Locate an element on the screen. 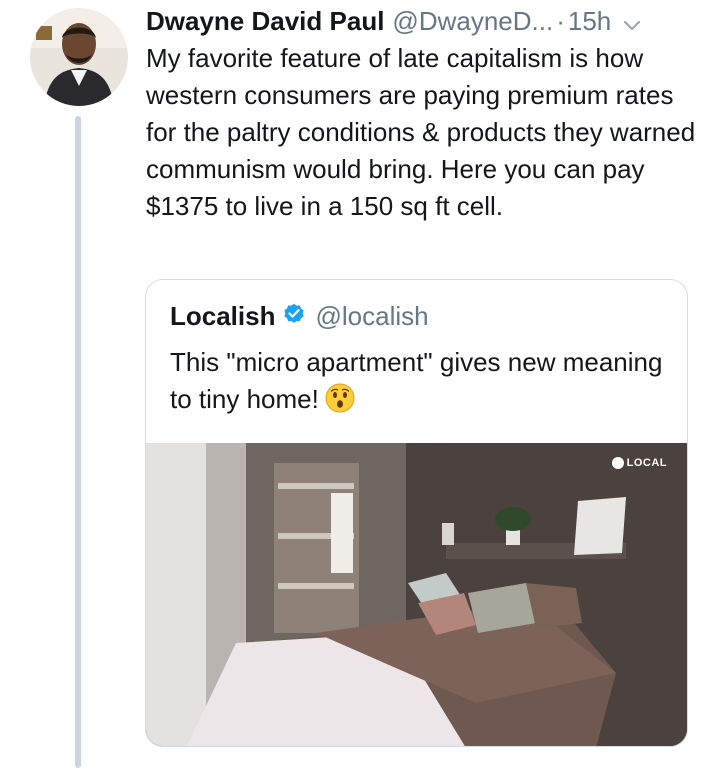  avatar-image is located at coordinates (79, 57).